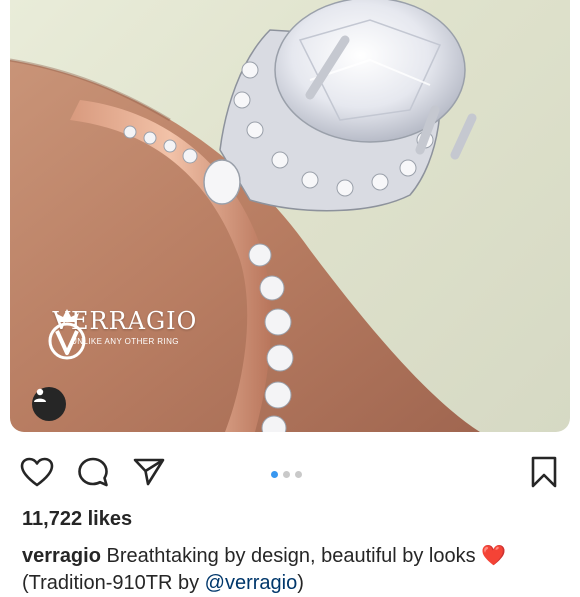  I want to click on save-button, so click(544, 472).